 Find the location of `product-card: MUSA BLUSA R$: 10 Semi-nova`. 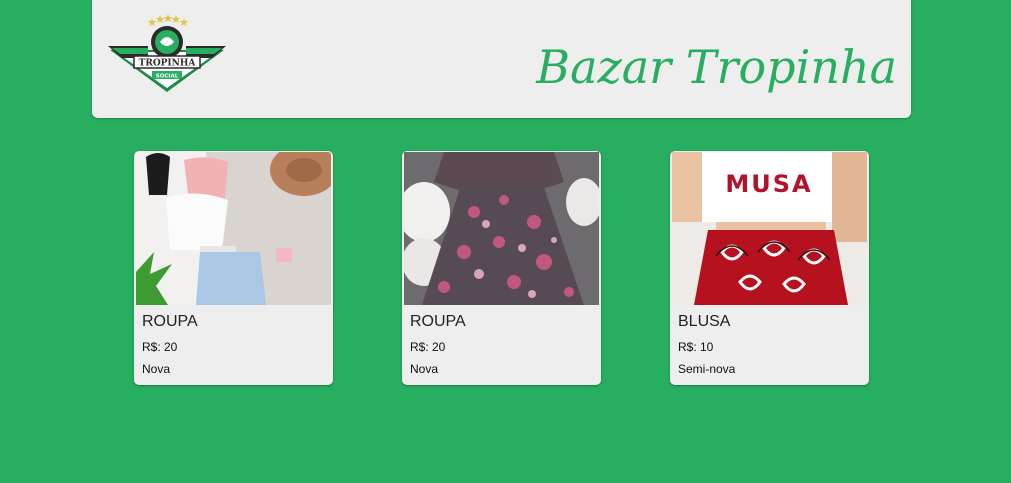

product-card: MUSA BLUSA R$: 10 Semi-nova is located at coordinates (769, 268).